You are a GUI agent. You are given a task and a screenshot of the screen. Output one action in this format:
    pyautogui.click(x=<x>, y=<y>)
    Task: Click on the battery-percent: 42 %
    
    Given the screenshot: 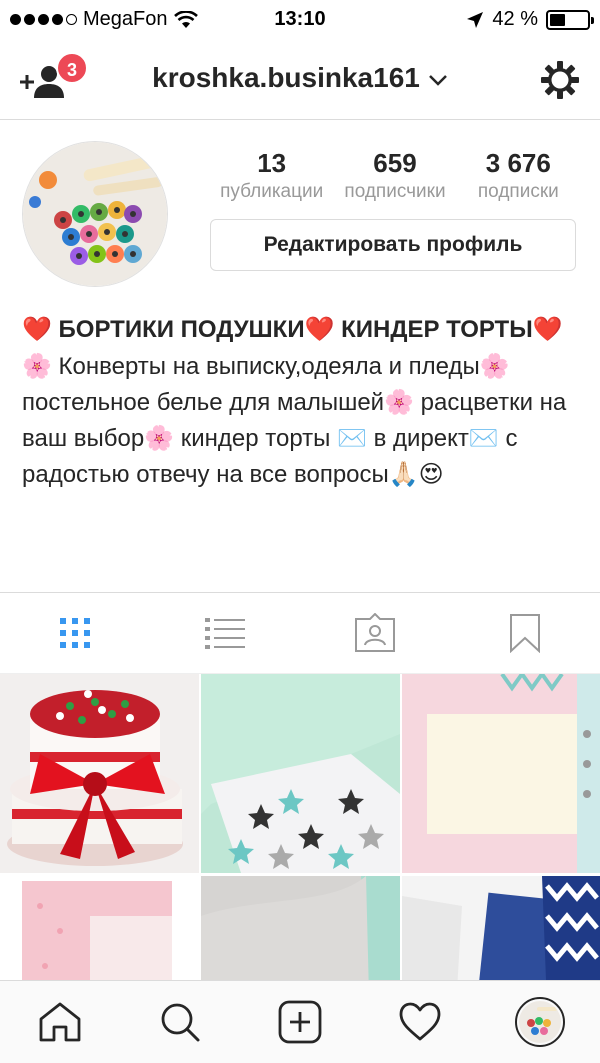 What is the action you would take?
    pyautogui.click(x=515, y=19)
    